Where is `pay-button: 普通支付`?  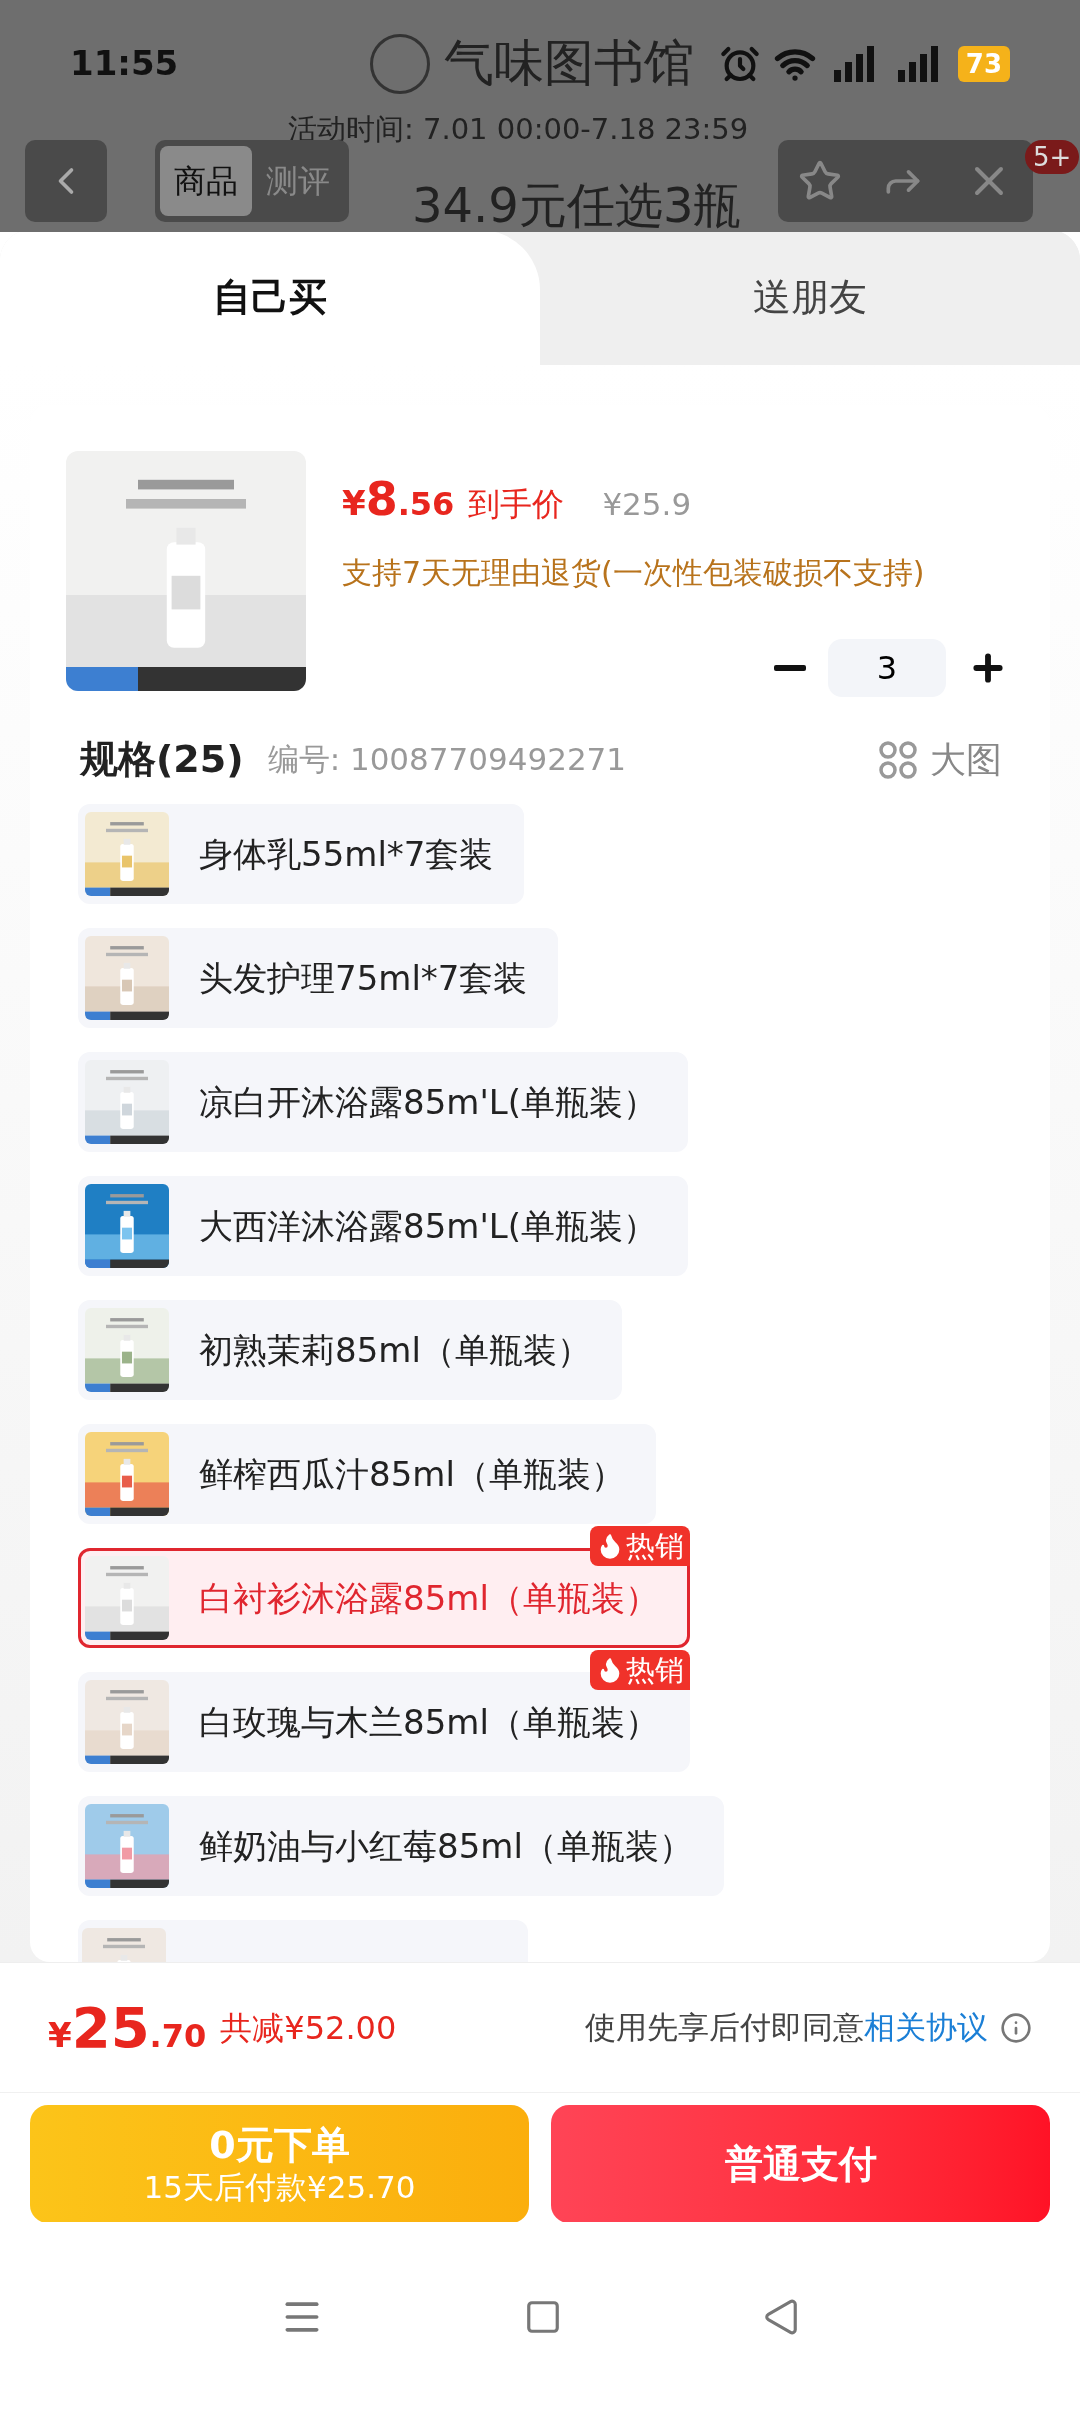
pay-button: 普通支付 is located at coordinates (800, 2164).